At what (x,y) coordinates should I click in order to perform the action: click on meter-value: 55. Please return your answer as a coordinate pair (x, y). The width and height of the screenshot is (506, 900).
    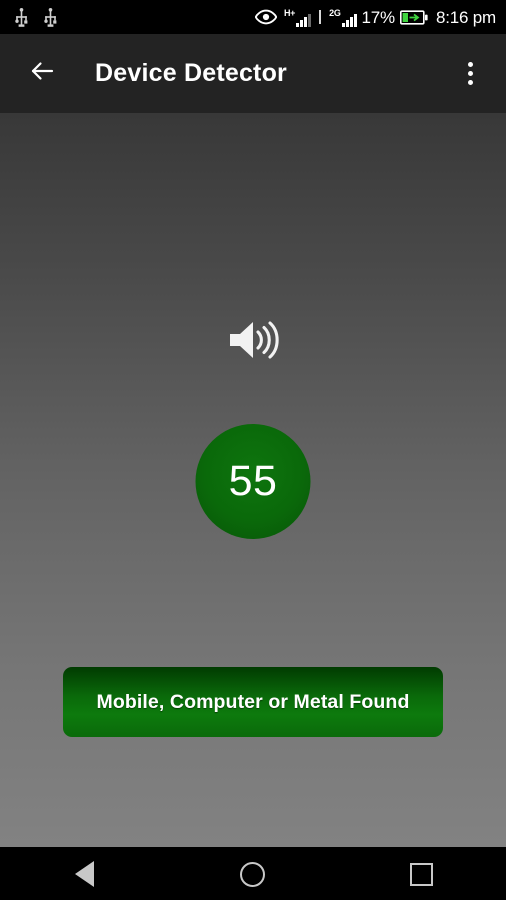
    Looking at the image, I should click on (253, 481).